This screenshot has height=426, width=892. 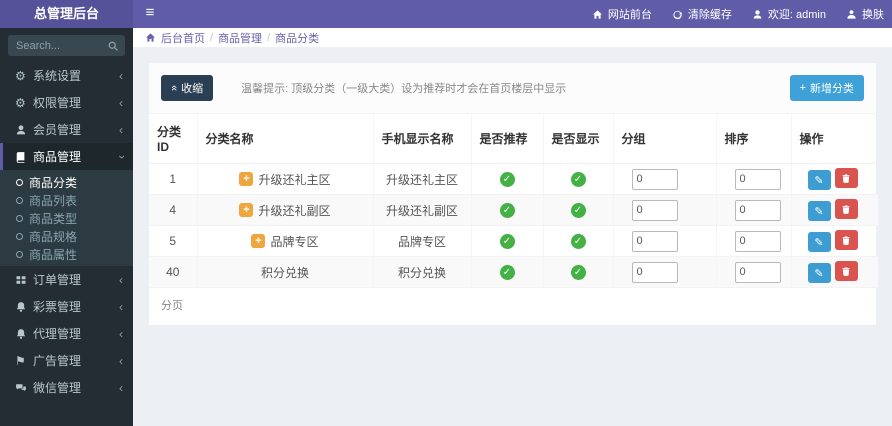 What do you see at coordinates (20, 360) in the screenshot?
I see `flag-icon: ⚑` at bounding box center [20, 360].